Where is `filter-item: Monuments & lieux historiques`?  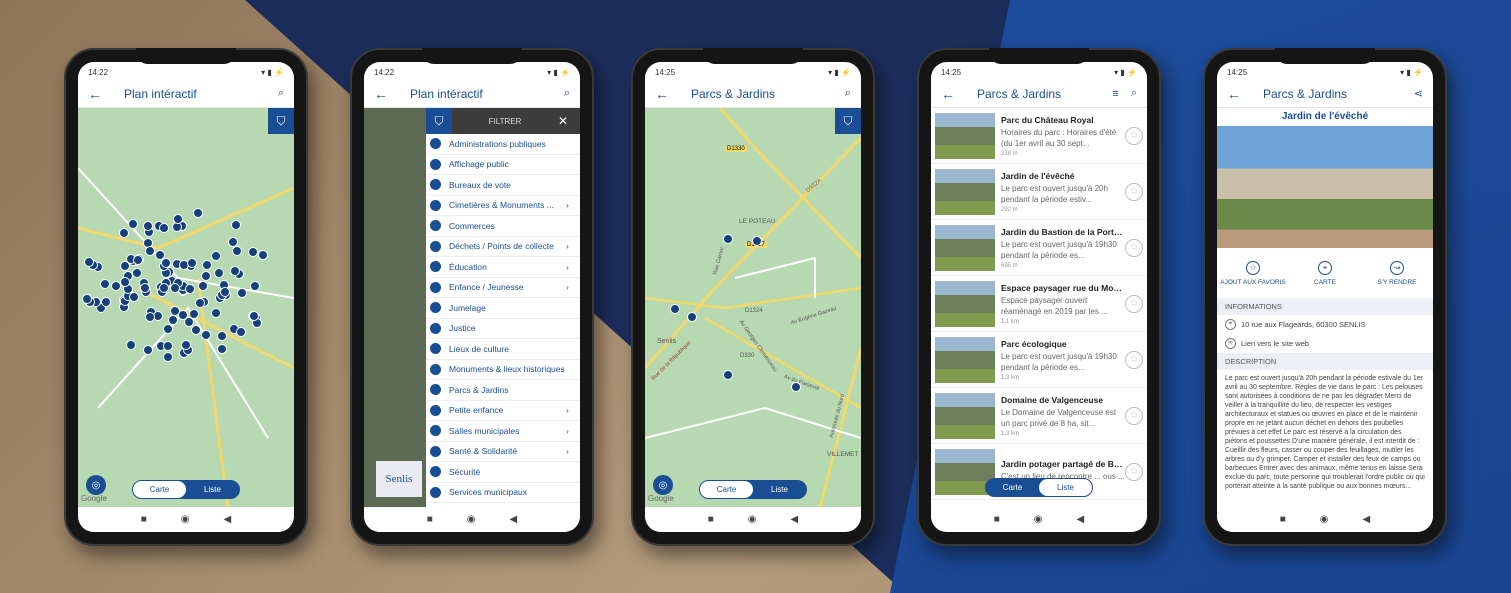 filter-item: Monuments & lieux historiques is located at coordinates (503, 370).